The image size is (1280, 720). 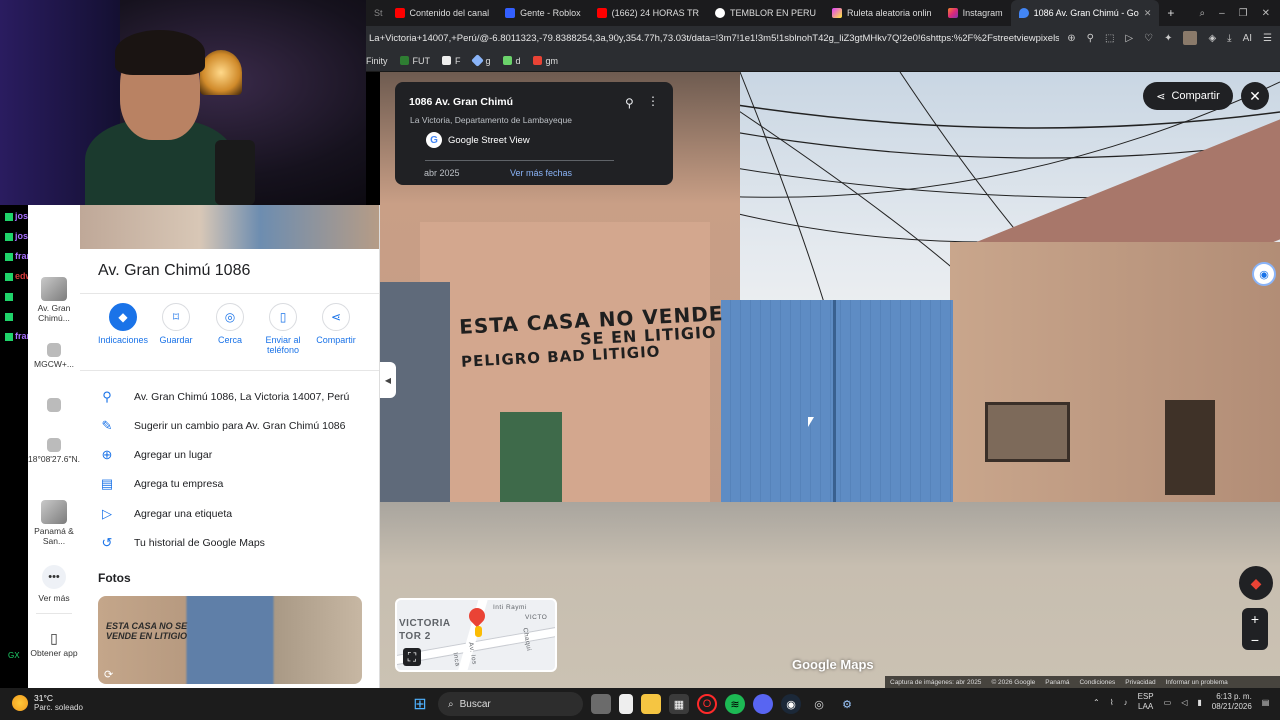 I want to click on language-indicator: ESP LAA, so click(x=1146, y=702).